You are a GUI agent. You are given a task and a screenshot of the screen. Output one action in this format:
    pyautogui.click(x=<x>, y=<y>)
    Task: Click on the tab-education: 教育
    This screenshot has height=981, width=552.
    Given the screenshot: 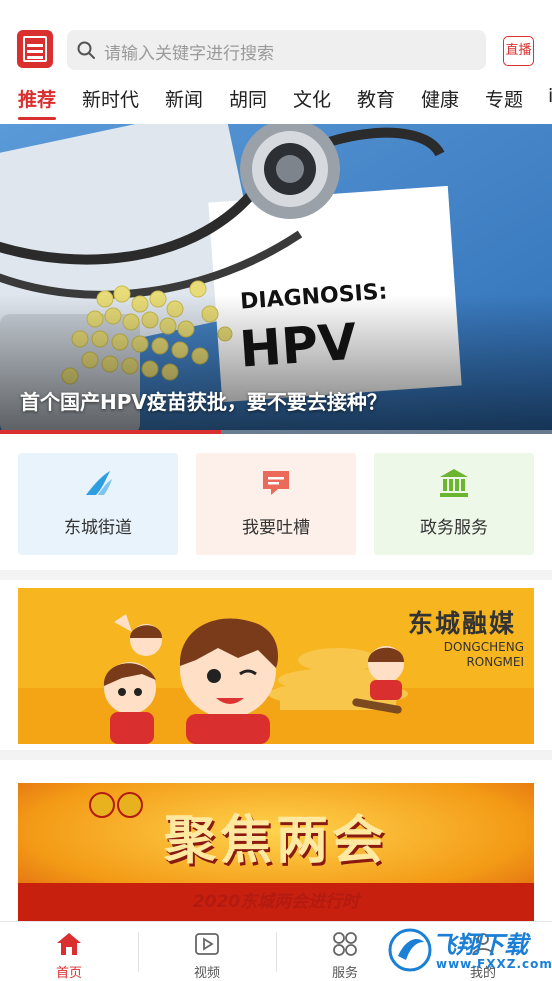 What is the action you would take?
    pyautogui.click(x=376, y=98)
    